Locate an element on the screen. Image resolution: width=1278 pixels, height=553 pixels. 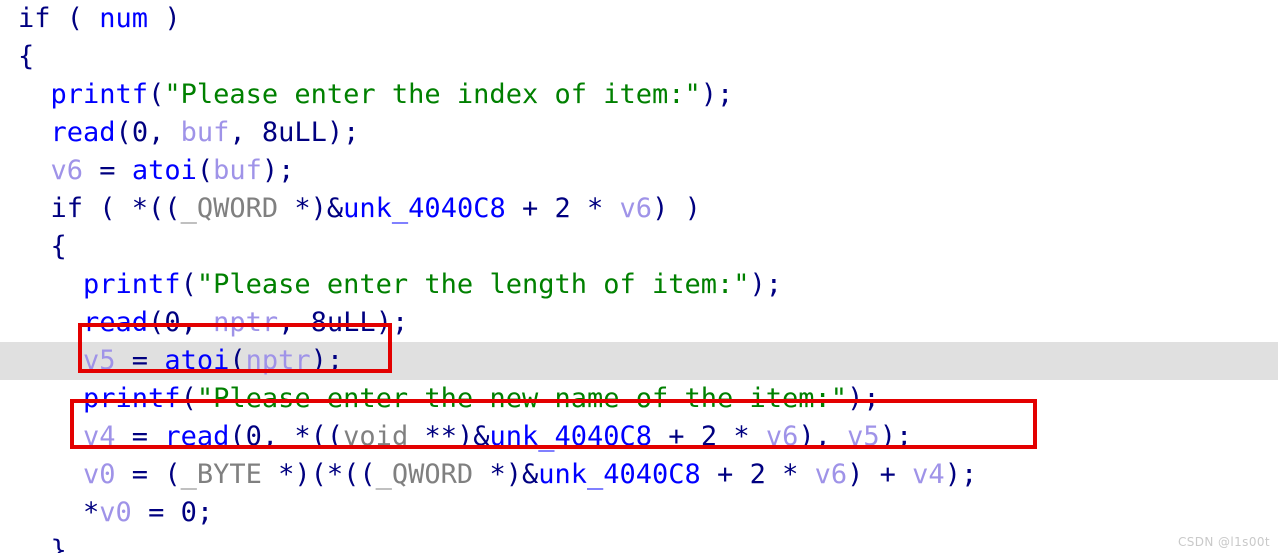
code-token: void is located at coordinates (376, 436).